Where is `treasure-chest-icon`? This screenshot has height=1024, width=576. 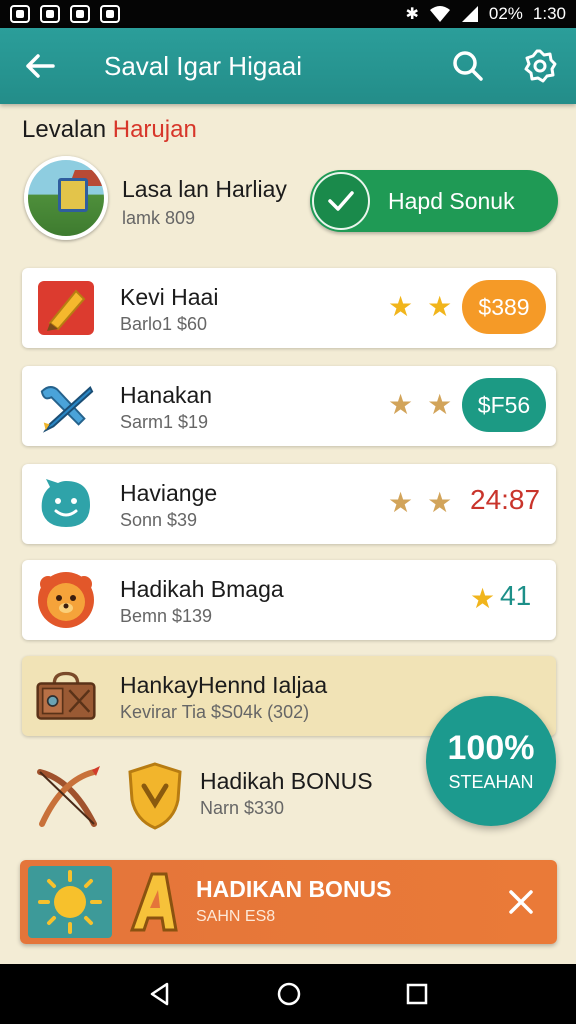
treasure-chest-icon is located at coordinates (66, 696).